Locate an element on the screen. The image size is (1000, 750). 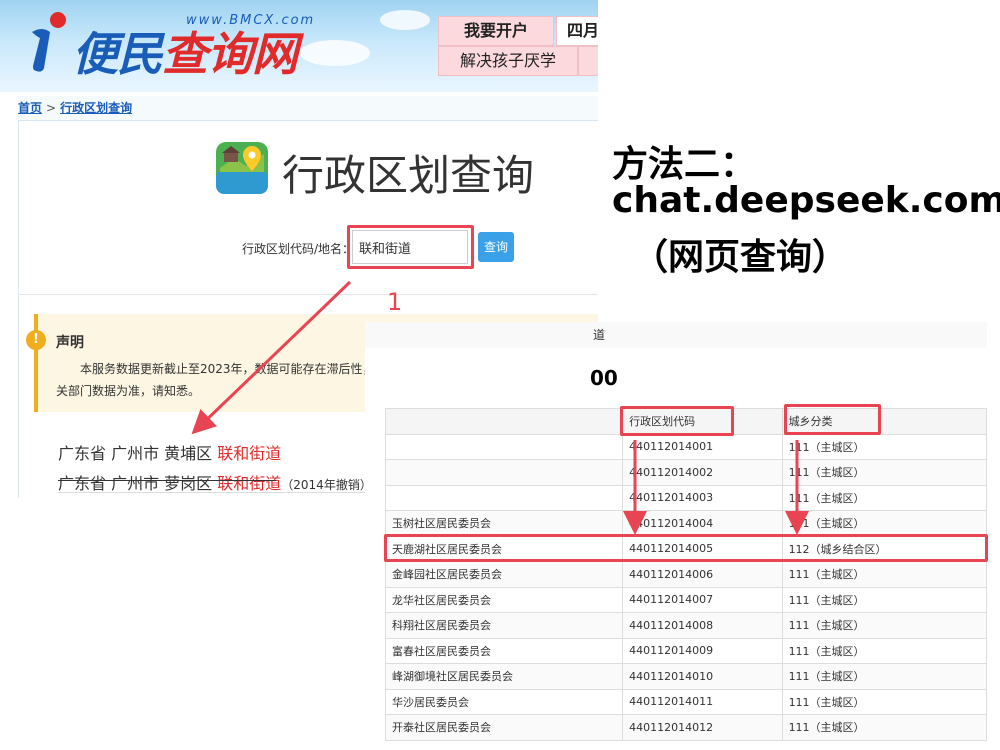
cell-code: 440112014006 is located at coordinates (702, 574).